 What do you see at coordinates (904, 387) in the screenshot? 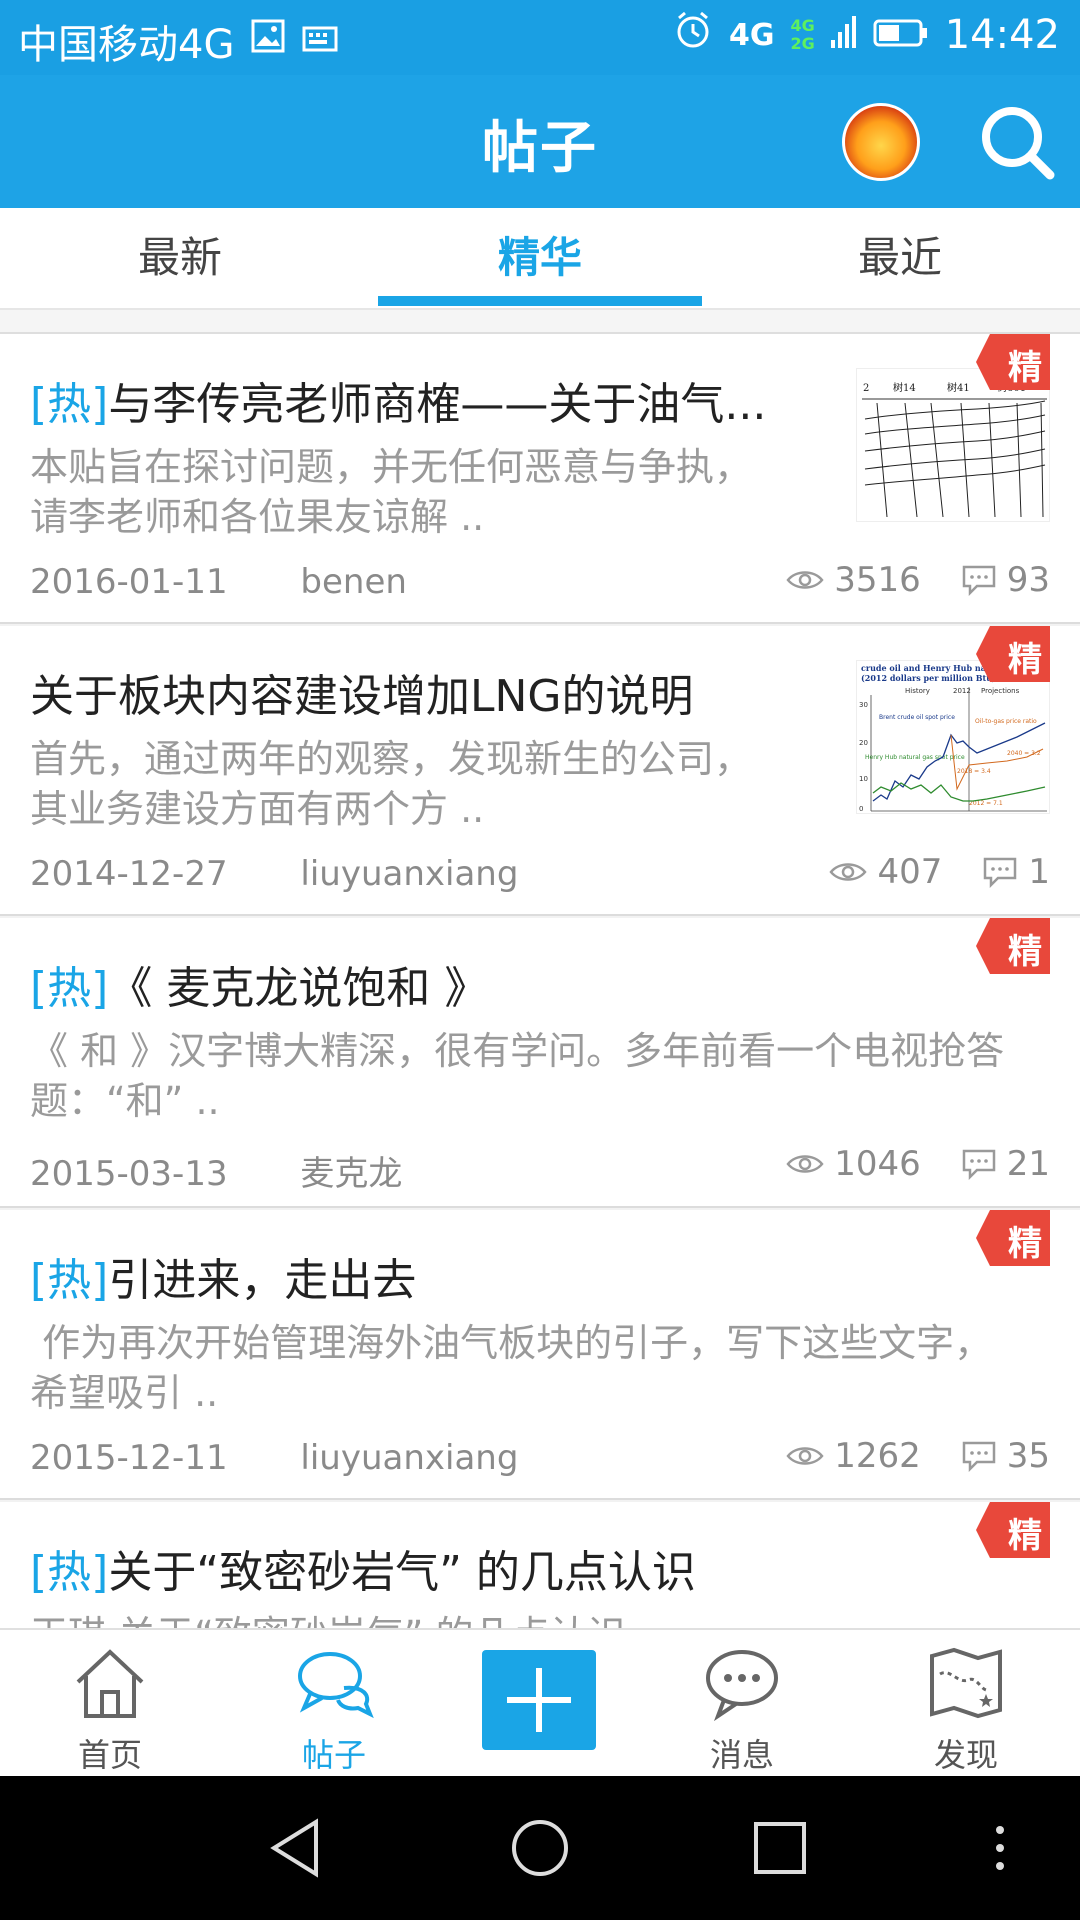
I see `thumb-label: 树14` at bounding box center [904, 387].